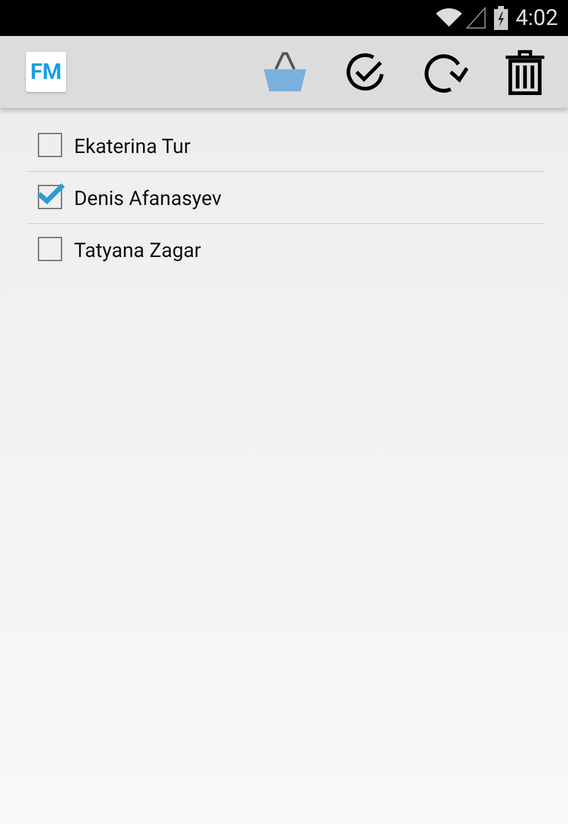 This screenshot has width=568, height=824. I want to click on signal-icon, so click(476, 18).